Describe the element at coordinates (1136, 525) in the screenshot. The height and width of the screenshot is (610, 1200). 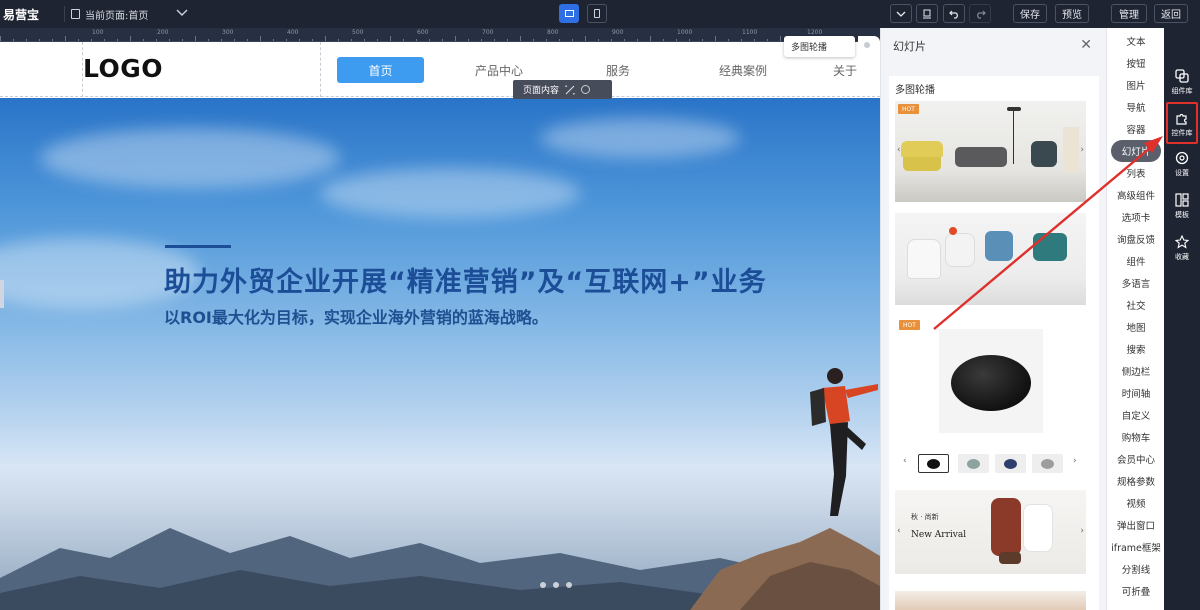
I see `category-item: 弹出窗口` at that location.